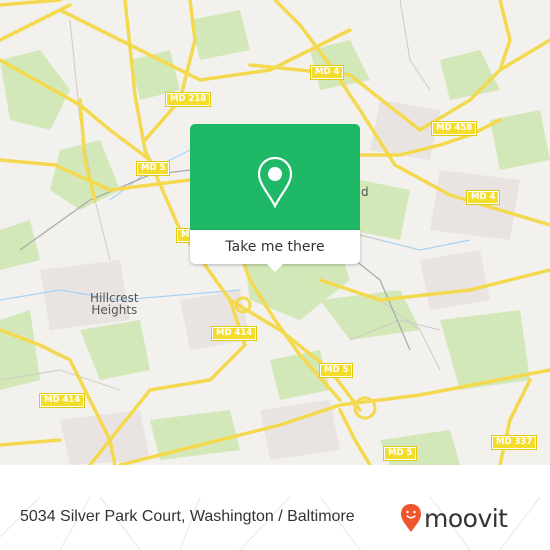  Describe the element at coordinates (365, 192) in the screenshot. I see `place-label-partial: d` at that location.